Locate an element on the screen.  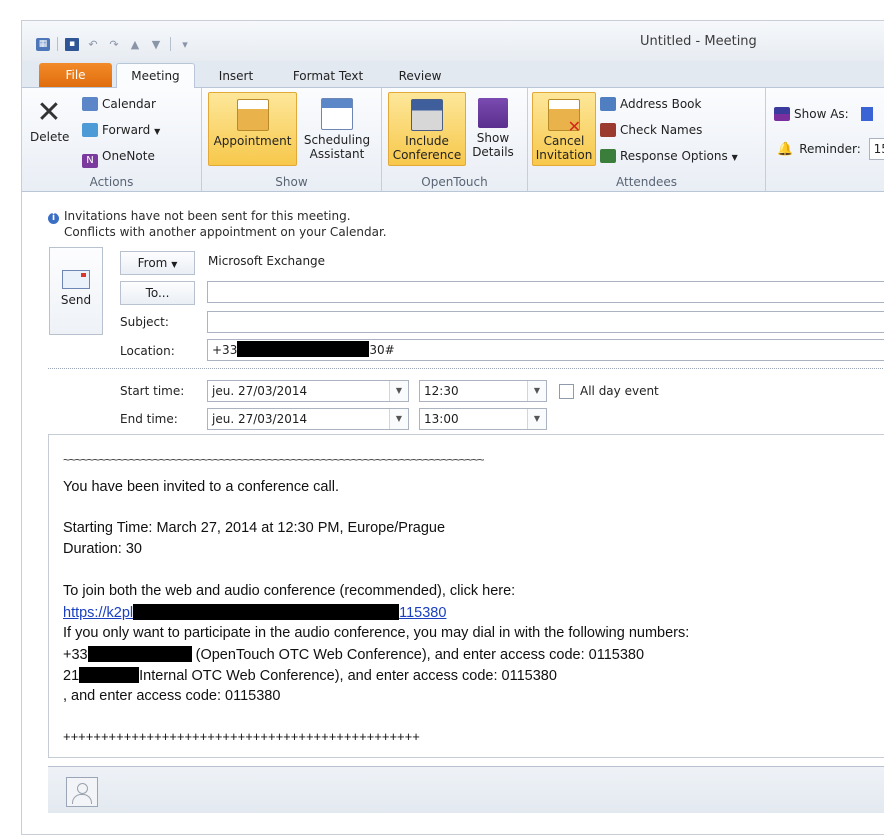
show-details-button: Show Details is located at coordinates (493, 128).